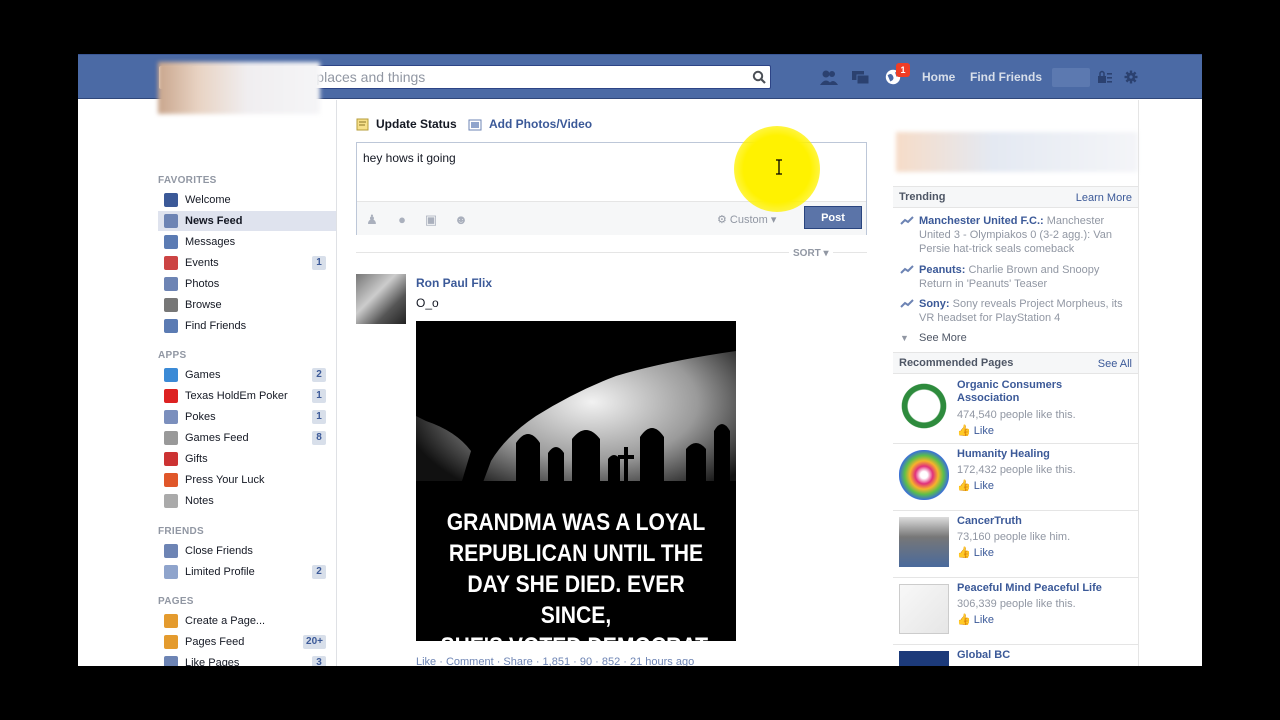 Image resolution: width=1280 pixels, height=720 pixels. What do you see at coordinates (236, 396) in the screenshot?
I see `sidebar-item-label: Texas HoldEm Poker` at bounding box center [236, 396].